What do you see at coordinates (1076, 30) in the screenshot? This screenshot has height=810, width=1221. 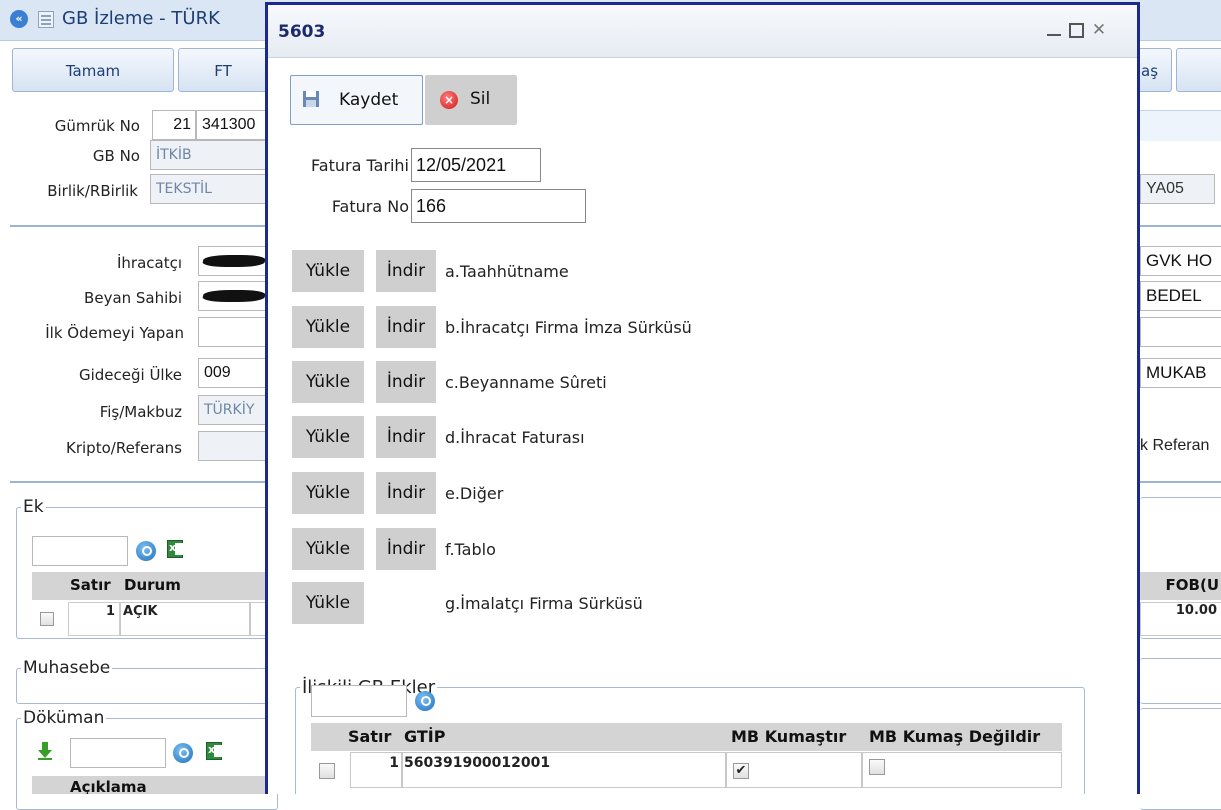 I see `maximize-icon` at bounding box center [1076, 30].